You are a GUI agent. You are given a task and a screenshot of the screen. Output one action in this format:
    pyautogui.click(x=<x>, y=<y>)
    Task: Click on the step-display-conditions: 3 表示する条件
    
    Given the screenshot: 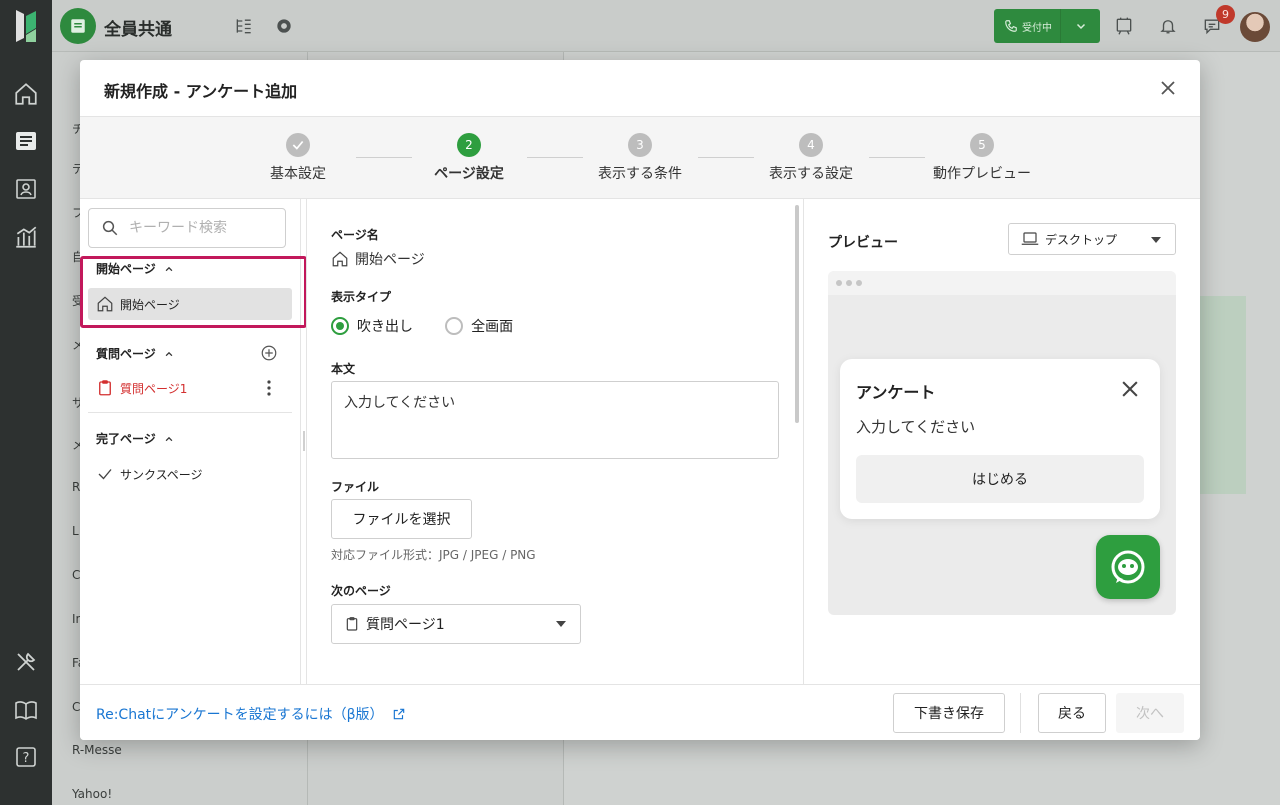 What is the action you would take?
    pyautogui.click(x=640, y=158)
    